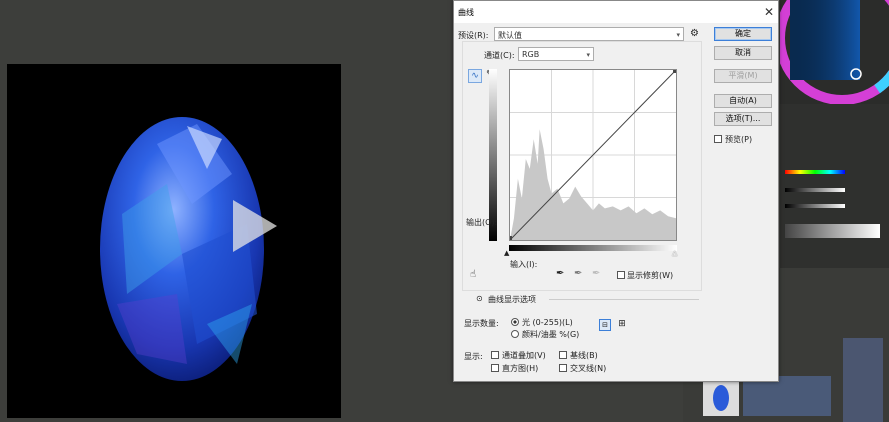 The image size is (889, 422). What do you see at coordinates (482, 222) in the screenshot?
I see `output-label: 输出(O):` at bounding box center [482, 222].